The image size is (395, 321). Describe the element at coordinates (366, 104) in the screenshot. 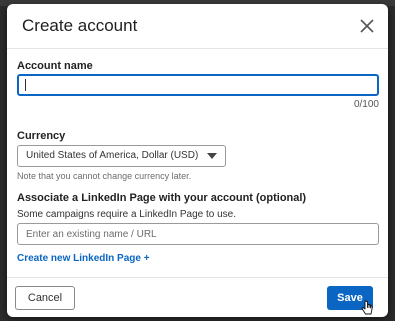

I see `character-counter: 0/100` at that location.